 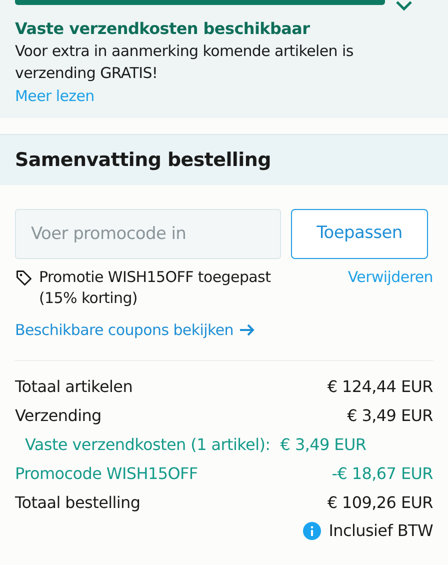 I want to click on tax-note: Inclusief BTW, so click(x=380, y=531).